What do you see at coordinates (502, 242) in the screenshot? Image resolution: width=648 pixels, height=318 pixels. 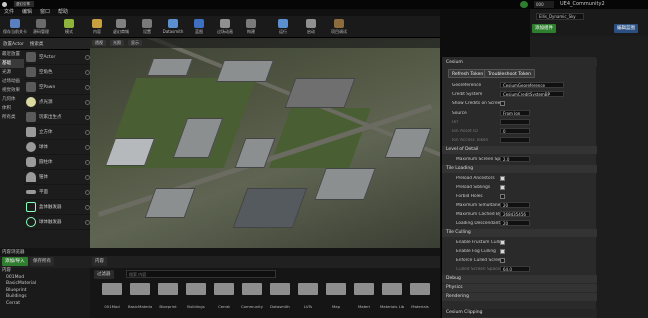 I see `frustum-culling-checkbox` at bounding box center [502, 242].